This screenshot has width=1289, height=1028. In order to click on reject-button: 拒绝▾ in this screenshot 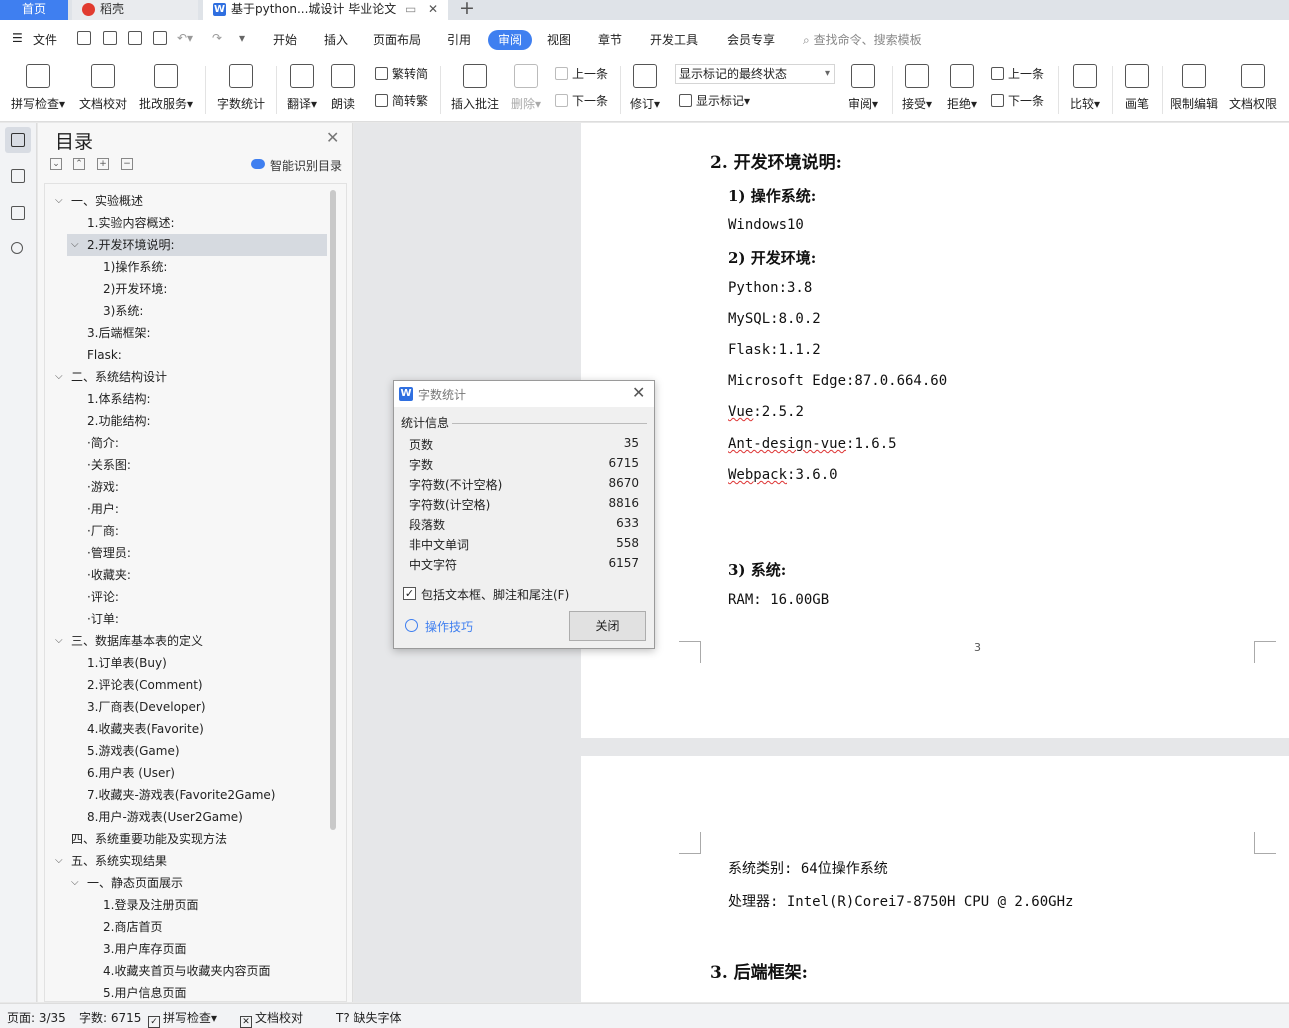, I will do `click(962, 88)`.